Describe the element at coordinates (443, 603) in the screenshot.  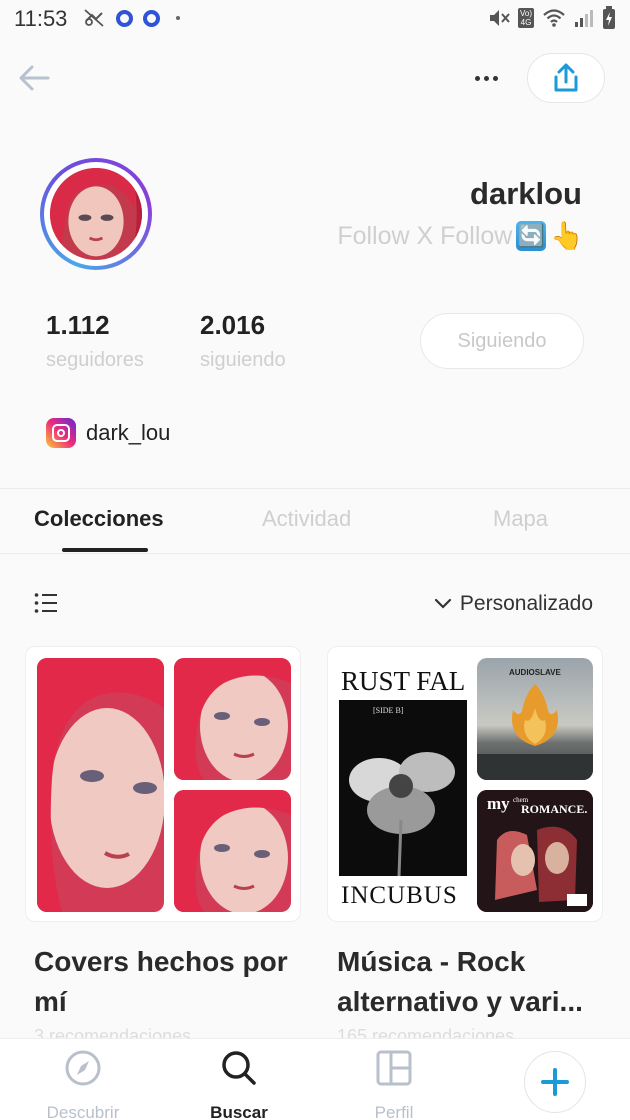
I see `chevron-down-icon` at that location.